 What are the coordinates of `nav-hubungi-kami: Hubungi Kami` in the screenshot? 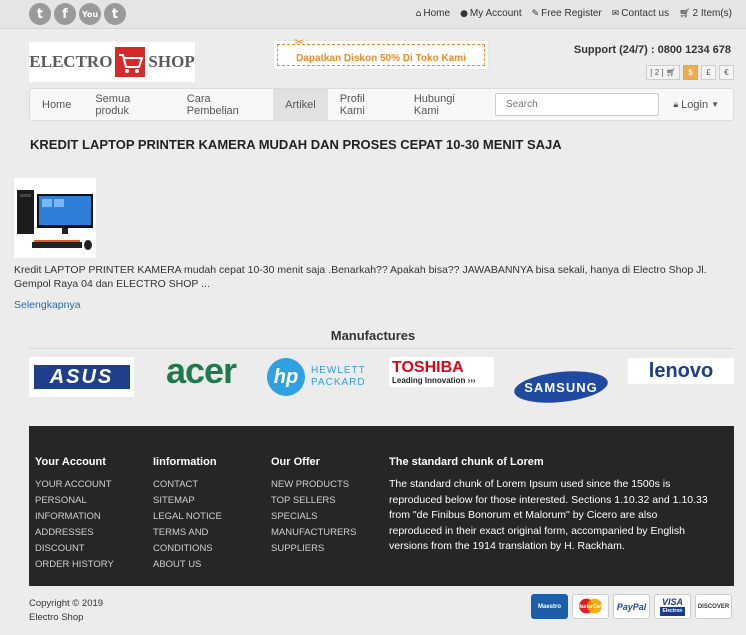 It's located at (446, 104).